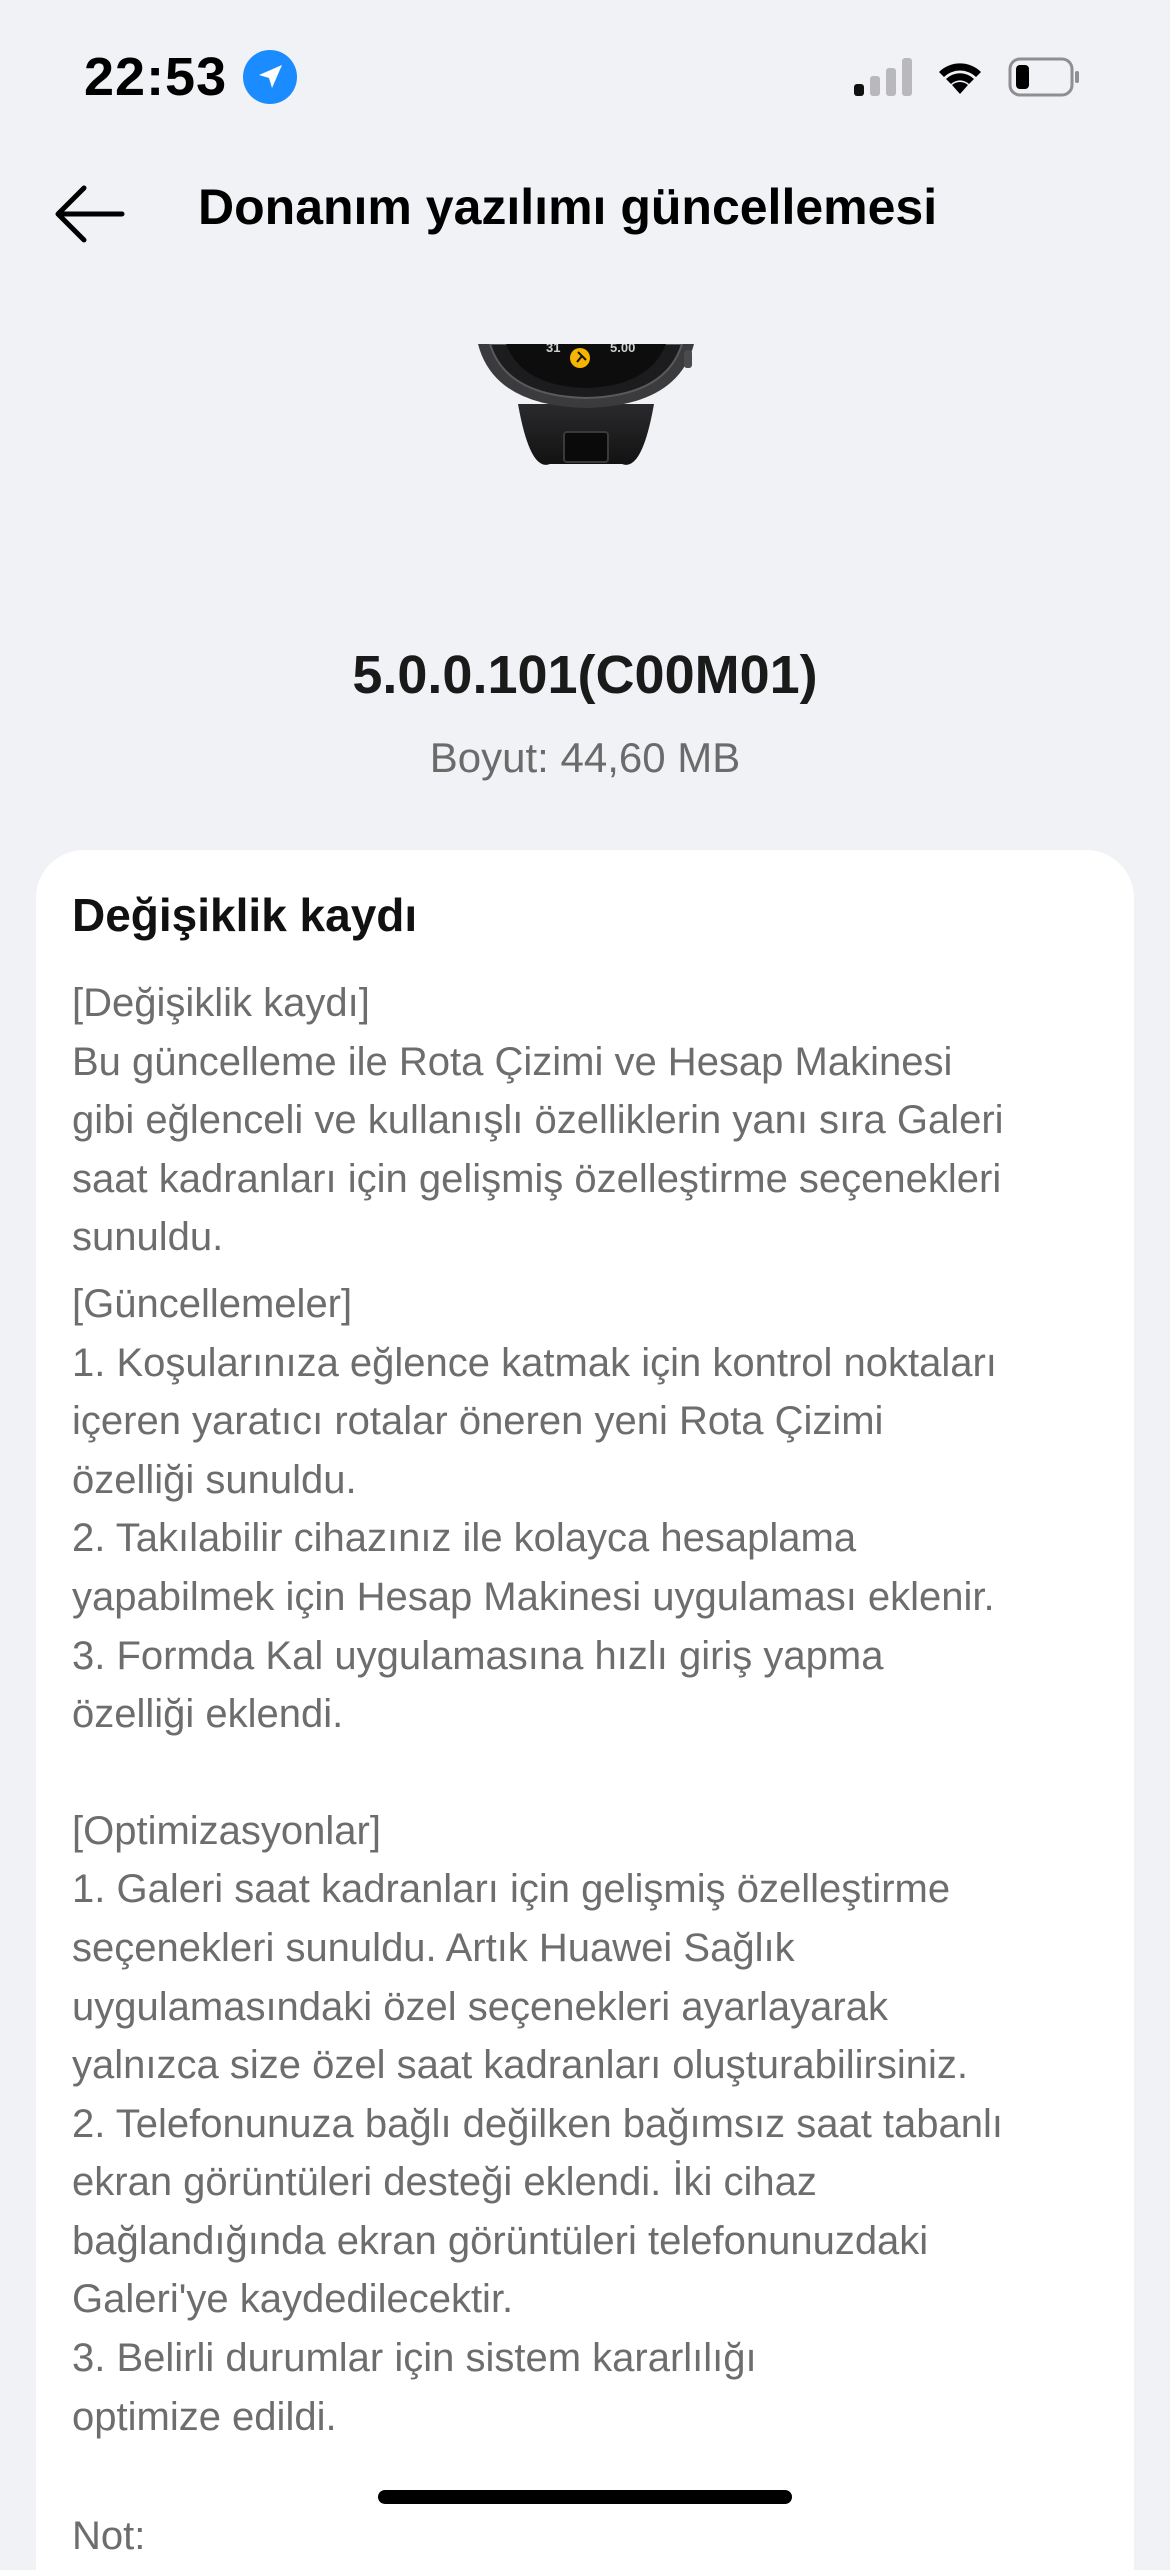 This screenshot has width=1170, height=2570. Describe the element at coordinates (553, 349) in the screenshot. I see `dial-left-value: 31` at that location.